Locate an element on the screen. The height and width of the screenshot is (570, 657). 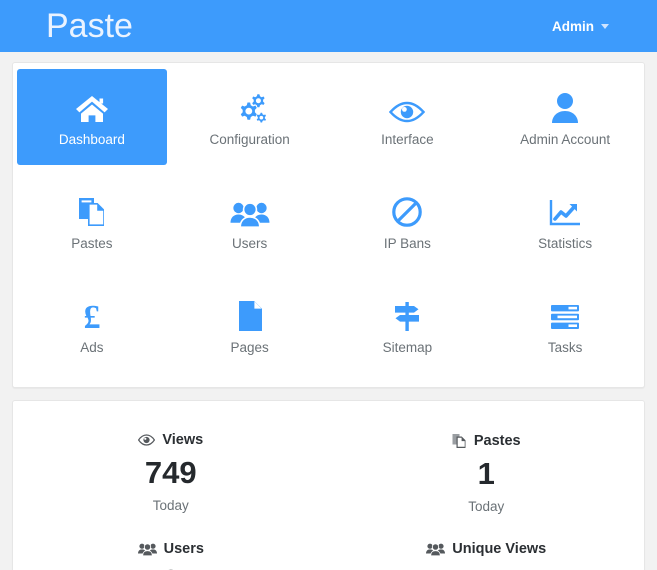
stat-header: Users is located at coordinates (170, 548).